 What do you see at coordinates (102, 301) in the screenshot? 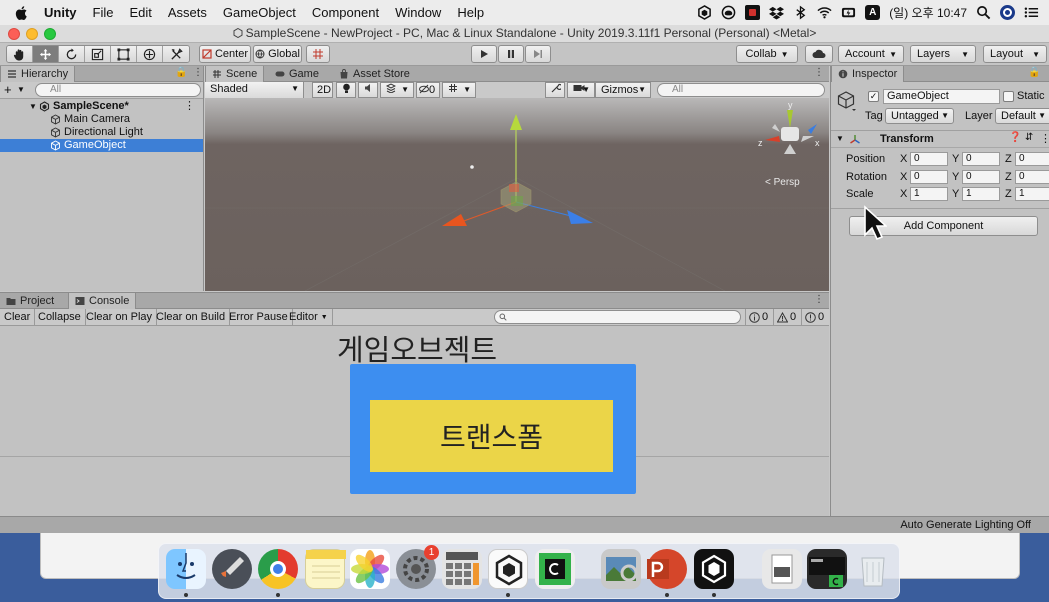
I see `tab-console: Console` at bounding box center [102, 301].